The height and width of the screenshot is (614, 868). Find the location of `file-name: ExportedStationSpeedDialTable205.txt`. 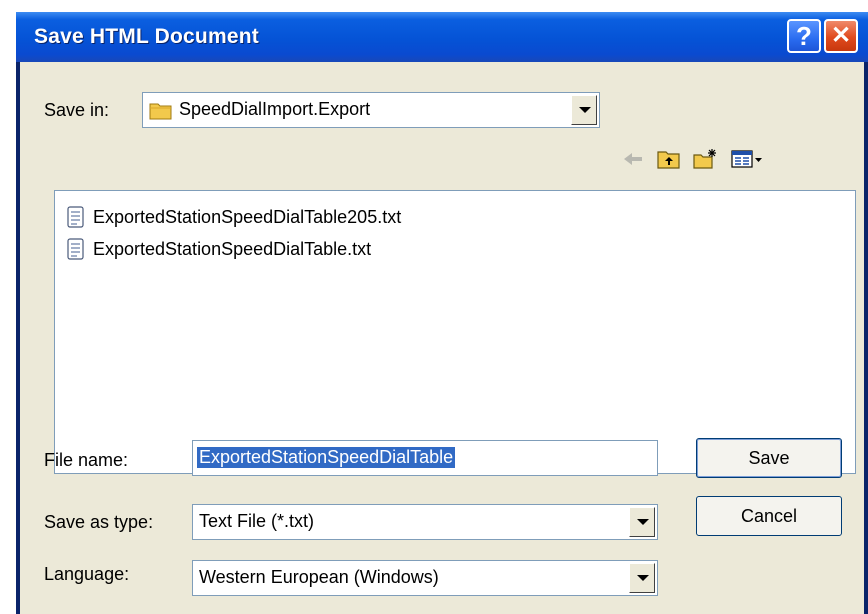

file-name: ExportedStationSpeedDialTable205.txt is located at coordinates (247, 217).